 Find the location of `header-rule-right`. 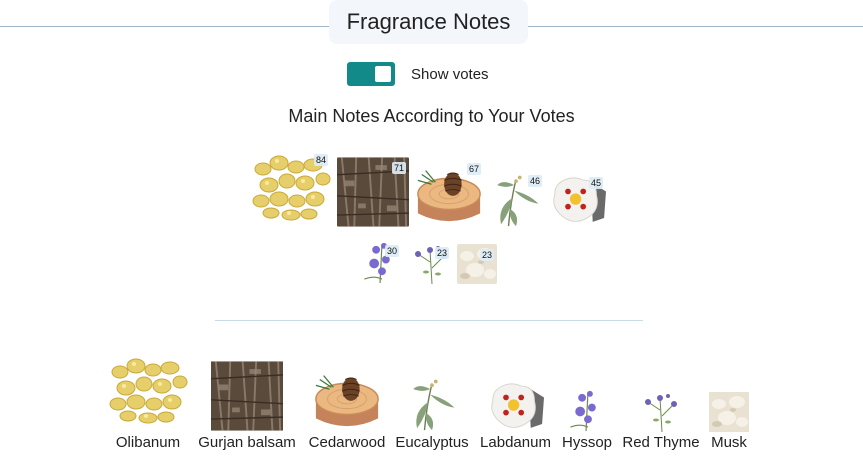

header-rule-right is located at coordinates (695, 26).